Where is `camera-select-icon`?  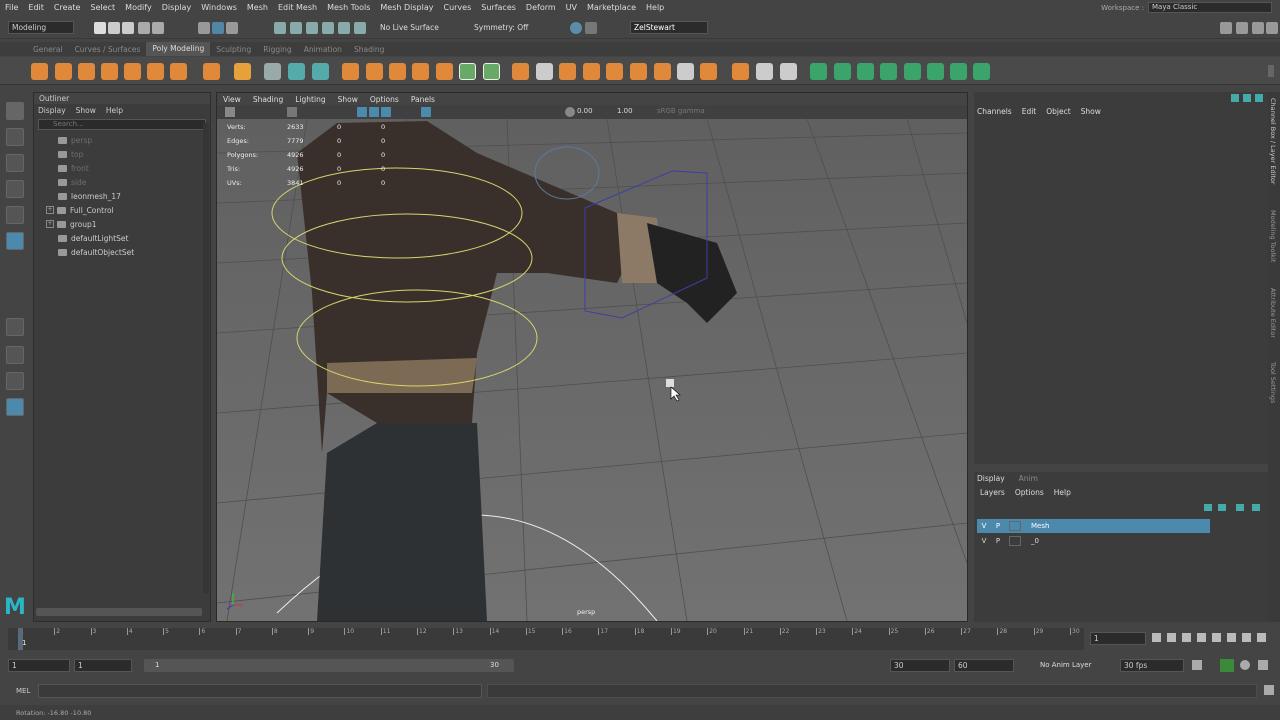
camera-select-icon is located at coordinates (230, 112).